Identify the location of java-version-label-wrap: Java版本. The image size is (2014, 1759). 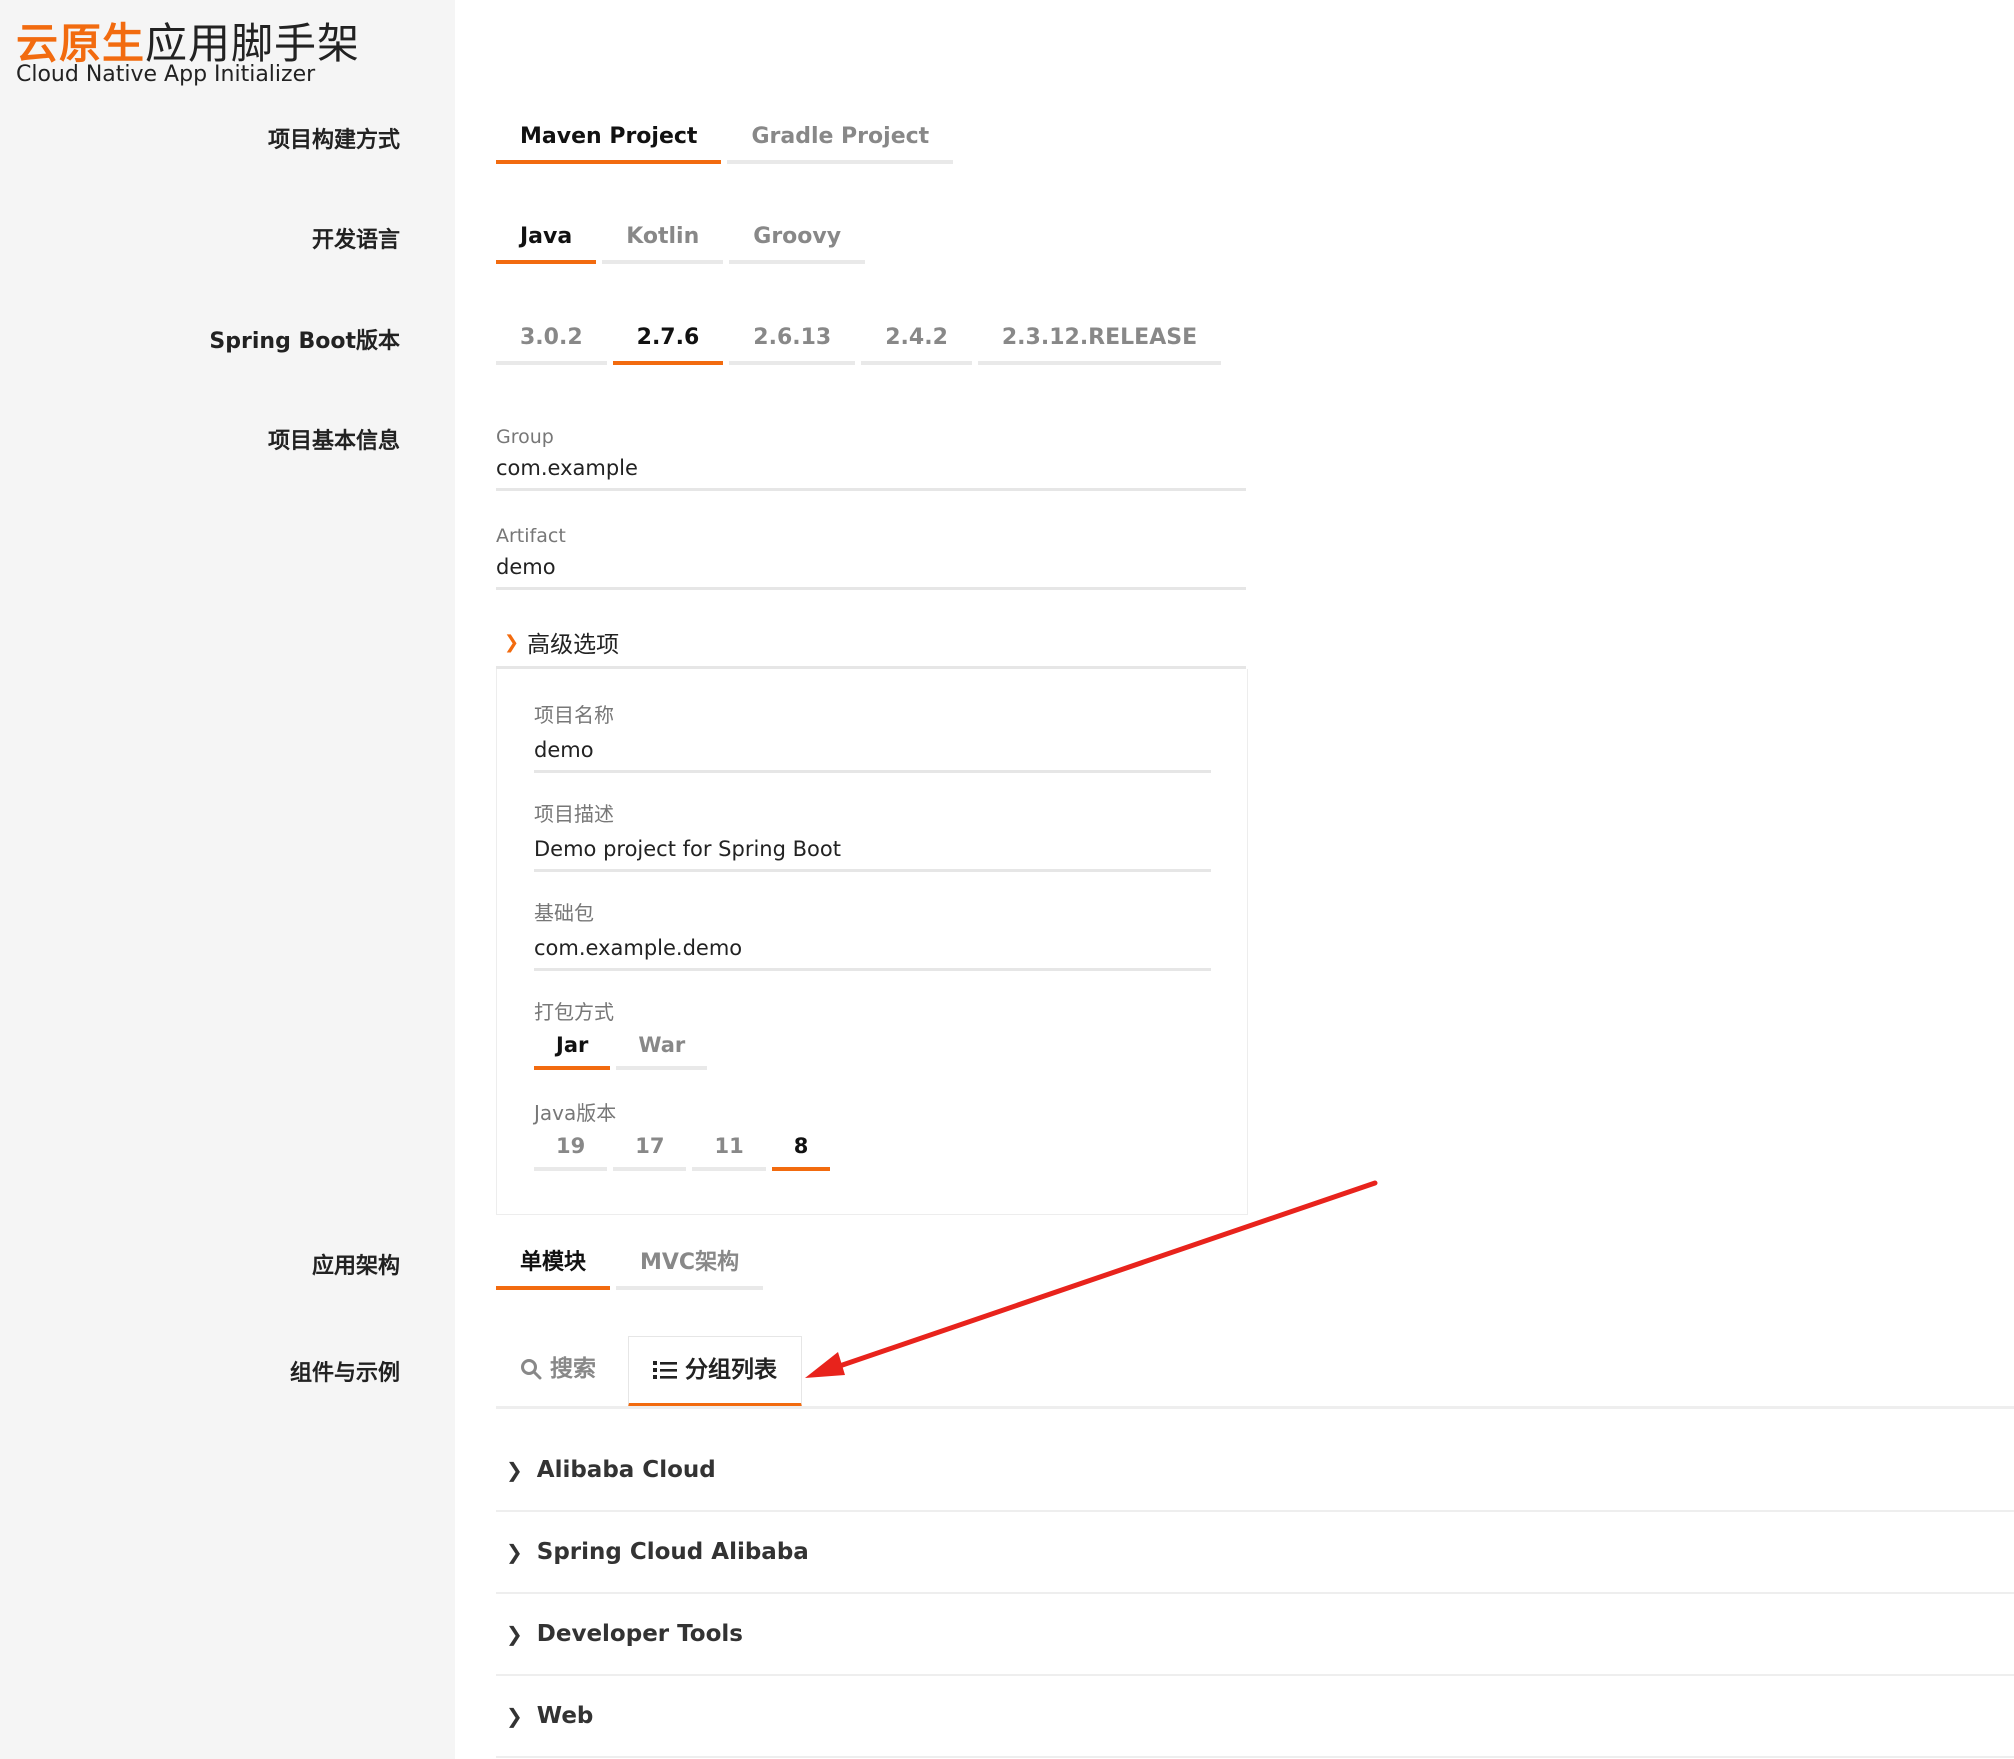
(872, 1111).